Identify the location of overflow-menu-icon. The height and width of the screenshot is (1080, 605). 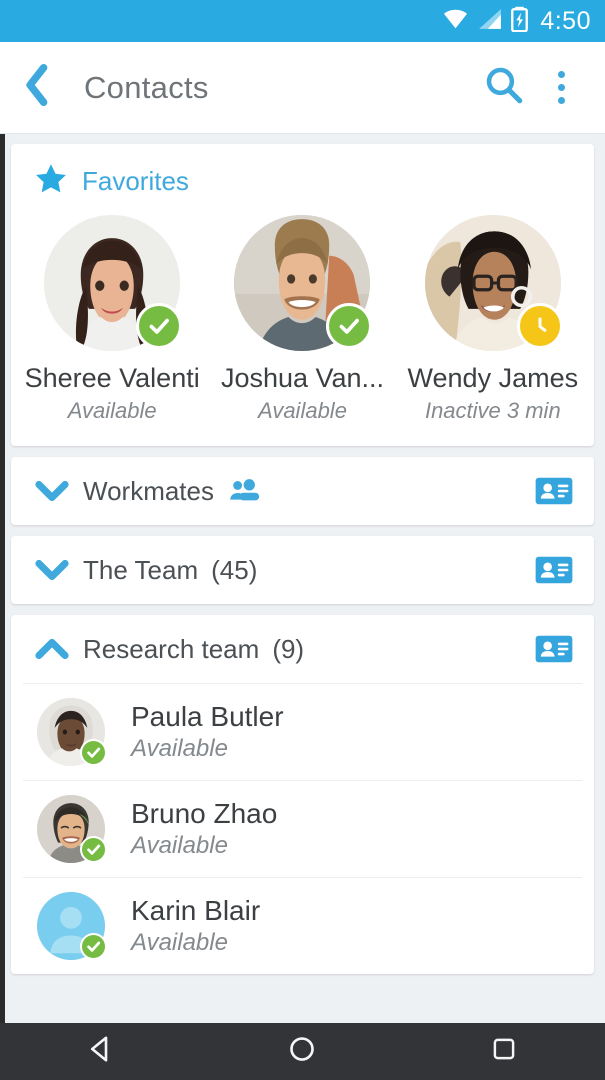
(561, 74).